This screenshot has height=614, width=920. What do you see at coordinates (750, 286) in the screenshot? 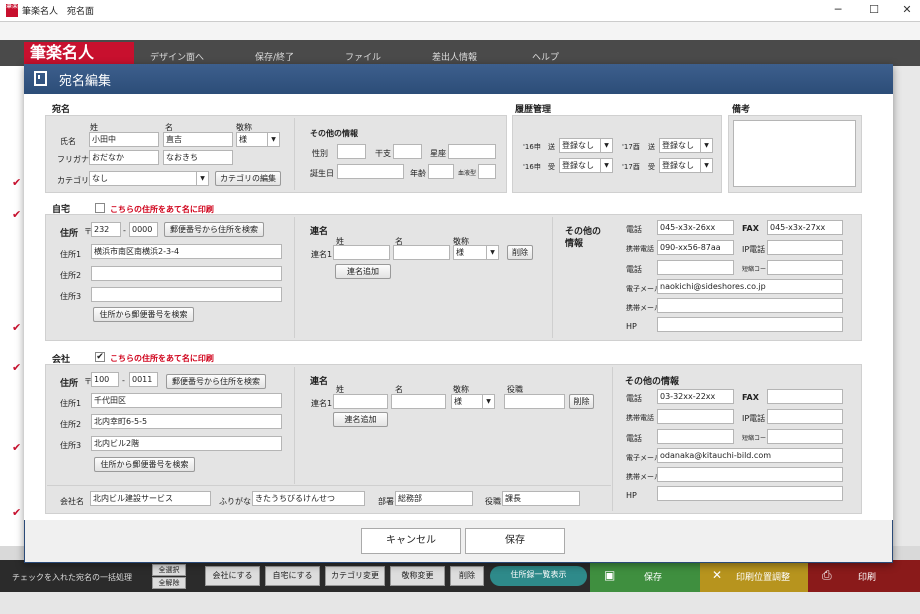
I see `home-email-input: naokichi@sideshores.co.jp` at bounding box center [750, 286].